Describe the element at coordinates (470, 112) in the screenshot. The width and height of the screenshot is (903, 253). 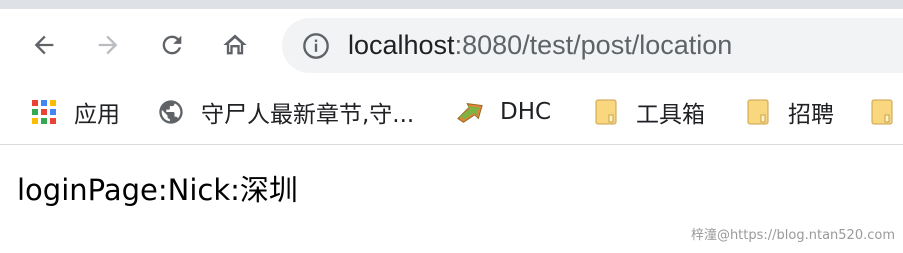
I see `dhc-arrow-icon` at that location.